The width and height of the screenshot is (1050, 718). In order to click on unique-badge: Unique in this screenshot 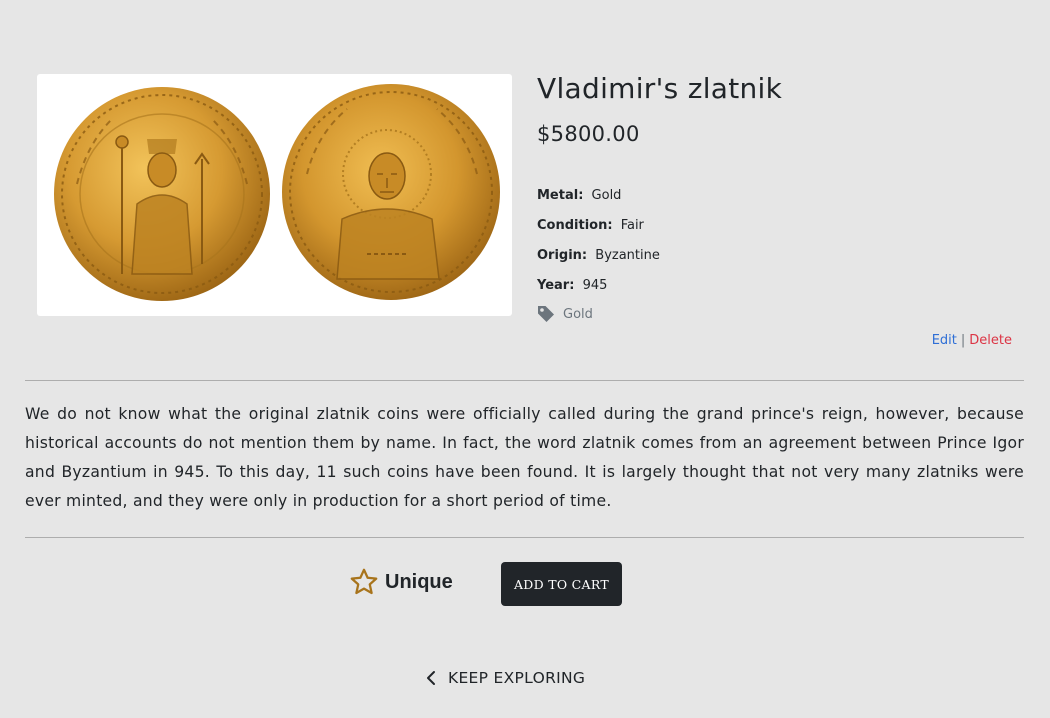, I will do `click(401, 582)`.